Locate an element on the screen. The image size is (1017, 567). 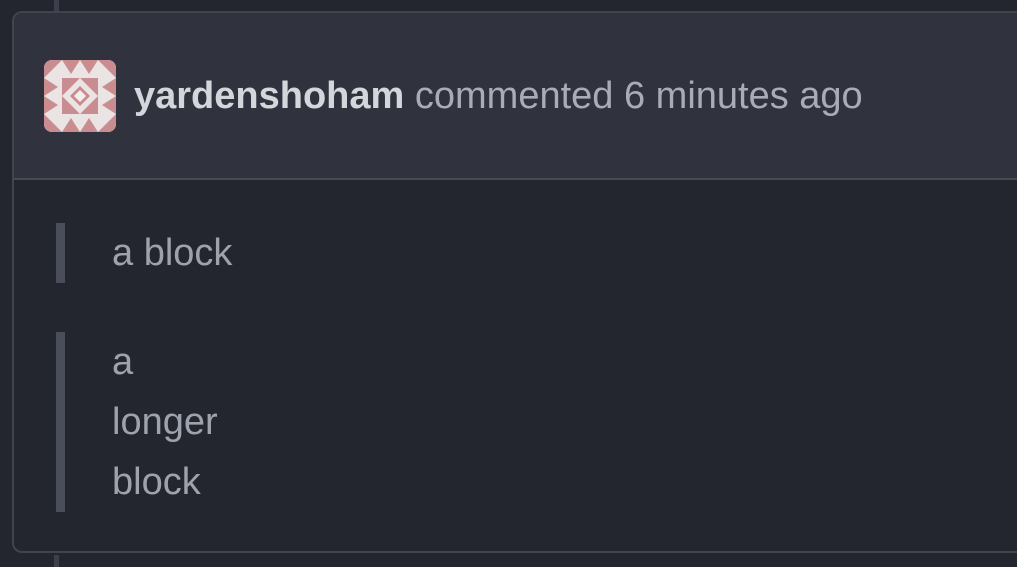
author-link: yardenshoham is located at coordinates (269, 96).